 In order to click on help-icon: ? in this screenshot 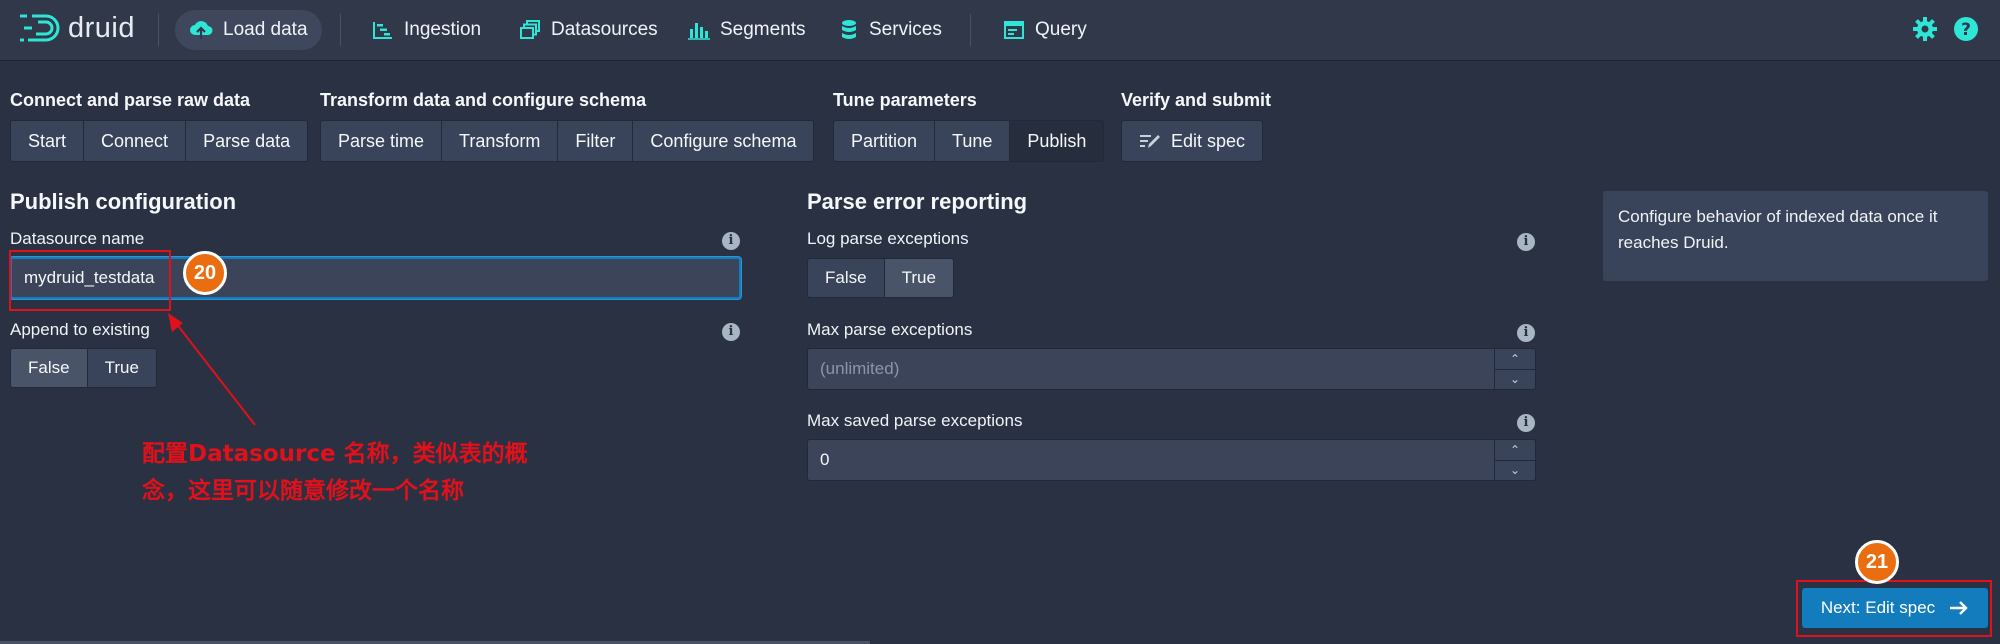, I will do `click(1966, 29)`.